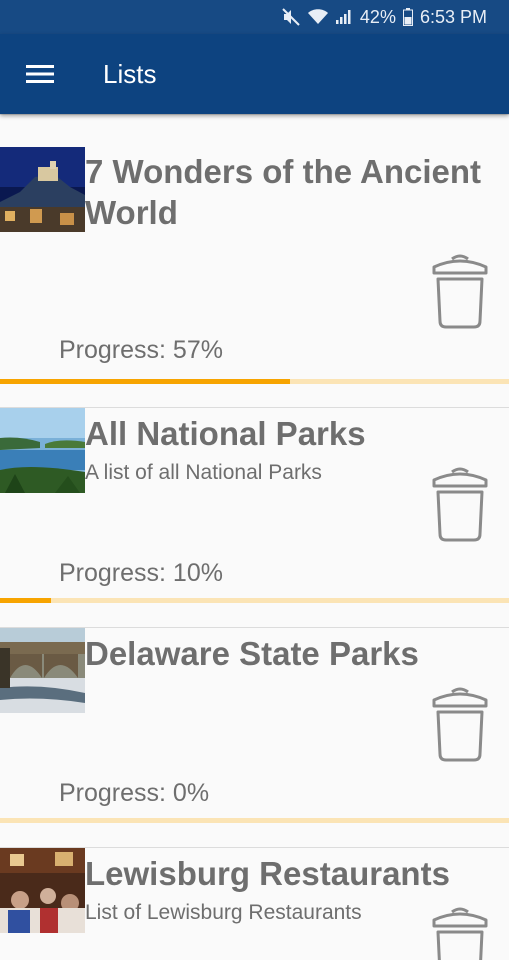  What do you see at coordinates (344, 17) in the screenshot?
I see `signal-icon` at bounding box center [344, 17].